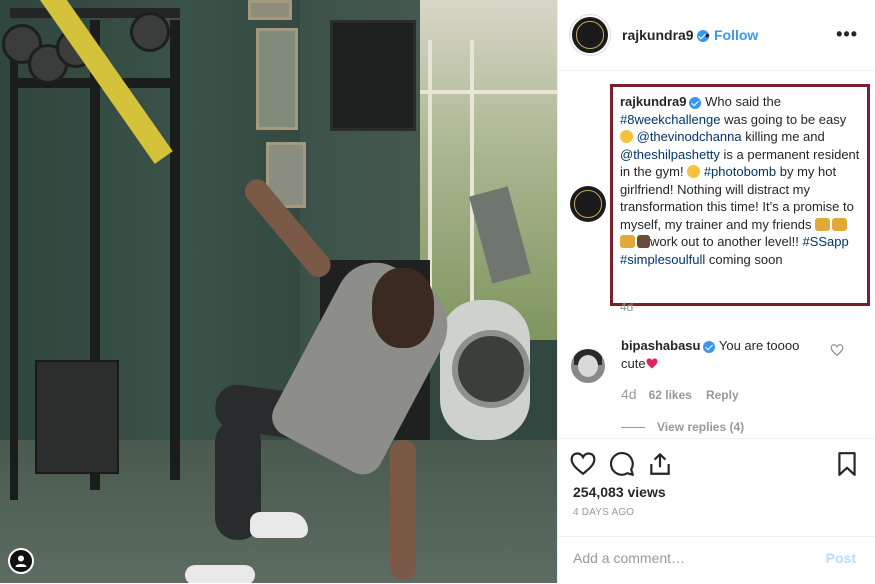  What do you see at coordinates (840, 224) in the screenshot?
I see `flexed-biceps-emoji-icon` at bounding box center [840, 224].